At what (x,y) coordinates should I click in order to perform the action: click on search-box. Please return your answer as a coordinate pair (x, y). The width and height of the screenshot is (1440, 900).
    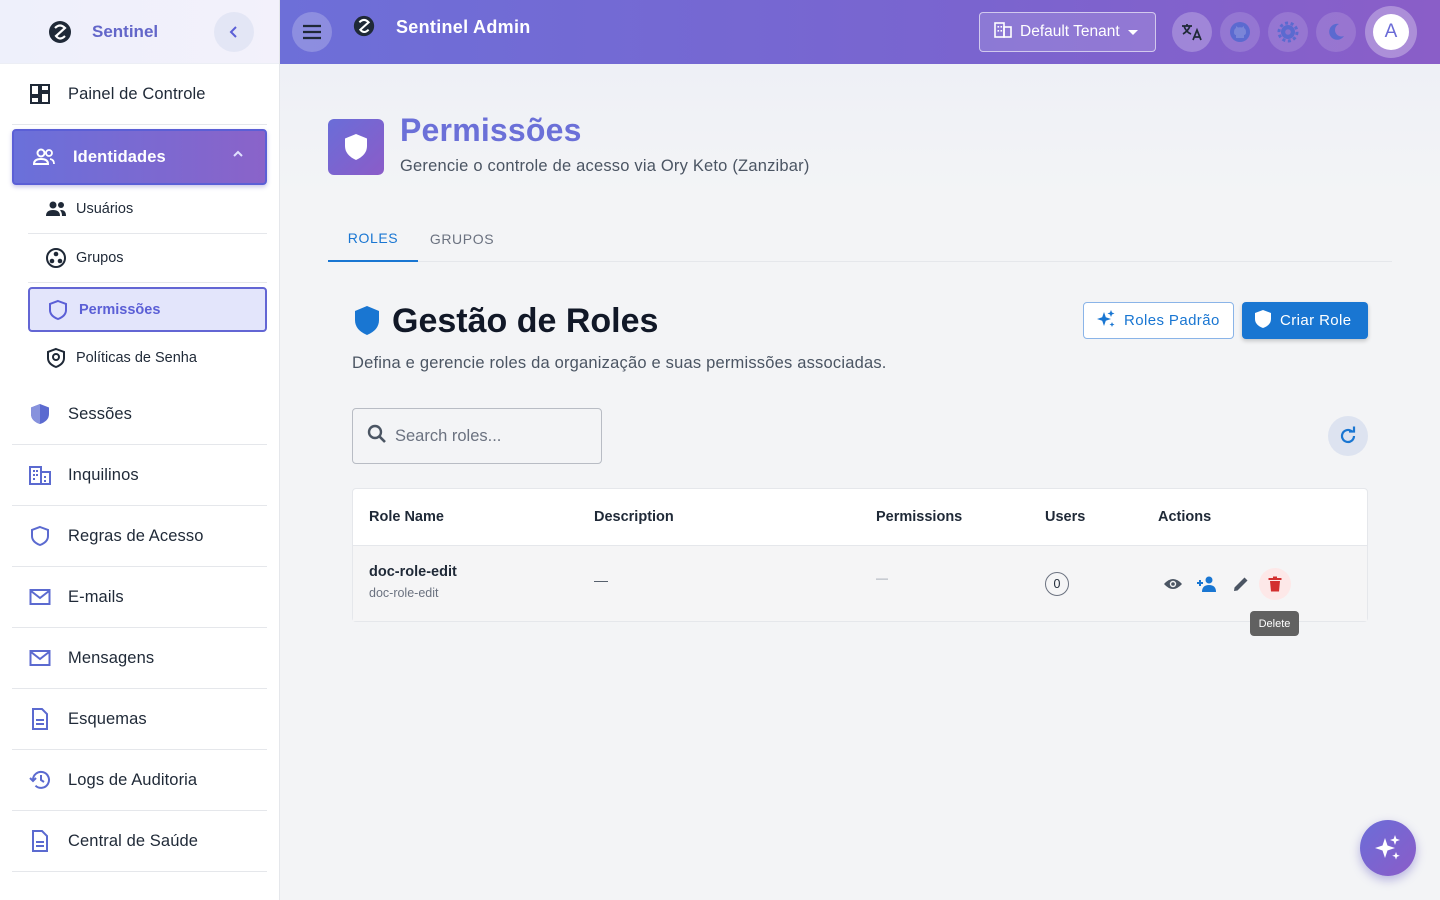
    Looking at the image, I should click on (477, 436).